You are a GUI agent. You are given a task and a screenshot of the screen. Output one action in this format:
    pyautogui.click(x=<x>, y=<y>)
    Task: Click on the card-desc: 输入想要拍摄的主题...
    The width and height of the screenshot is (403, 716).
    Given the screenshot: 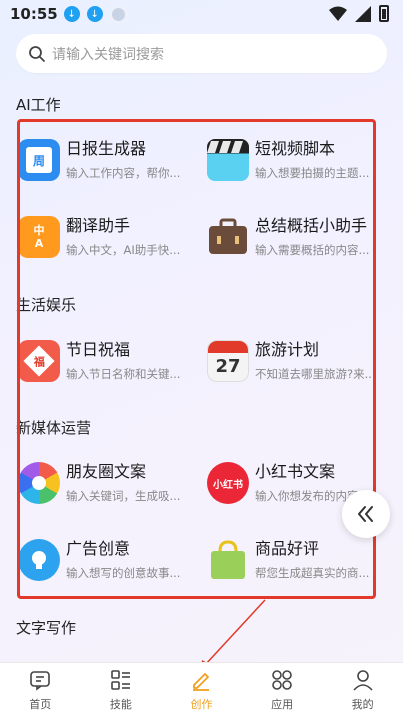 What is the action you would take?
    pyautogui.click(x=312, y=173)
    